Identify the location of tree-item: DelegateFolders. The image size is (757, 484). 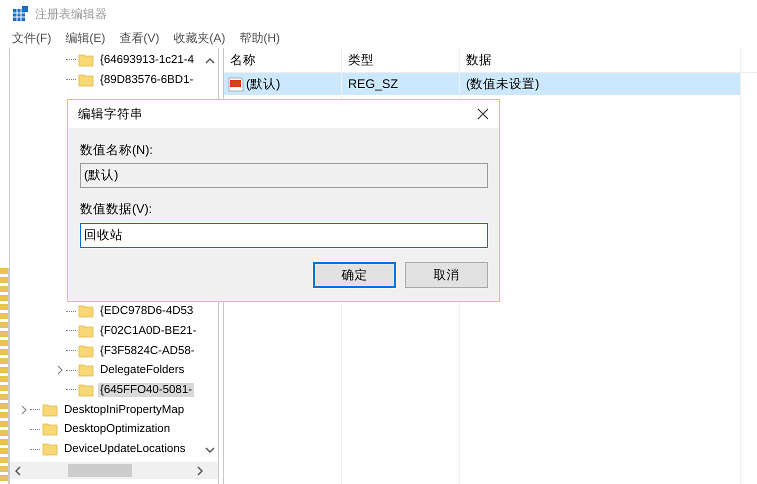
(142, 370).